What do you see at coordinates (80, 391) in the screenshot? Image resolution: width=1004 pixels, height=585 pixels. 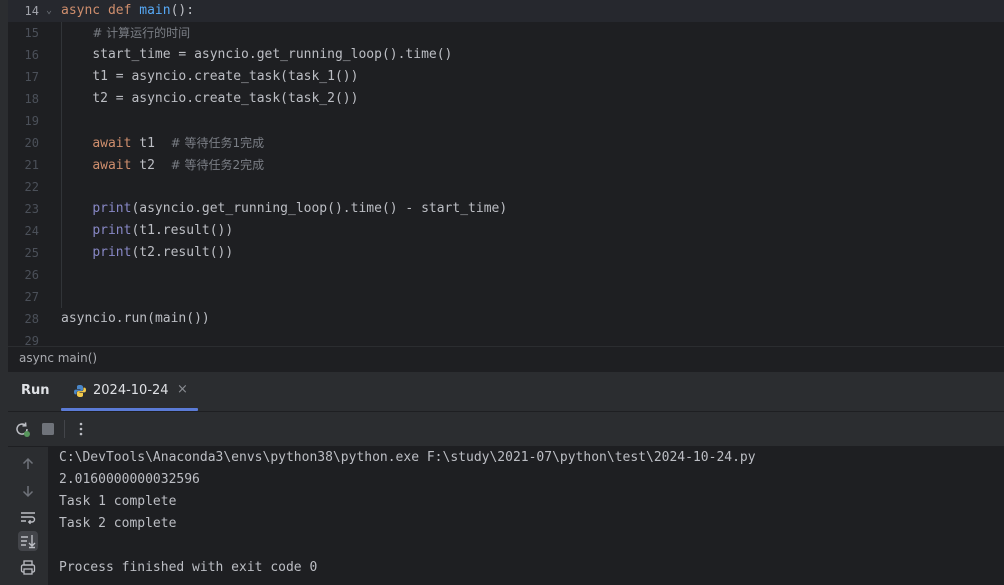 I see `python-icon` at bounding box center [80, 391].